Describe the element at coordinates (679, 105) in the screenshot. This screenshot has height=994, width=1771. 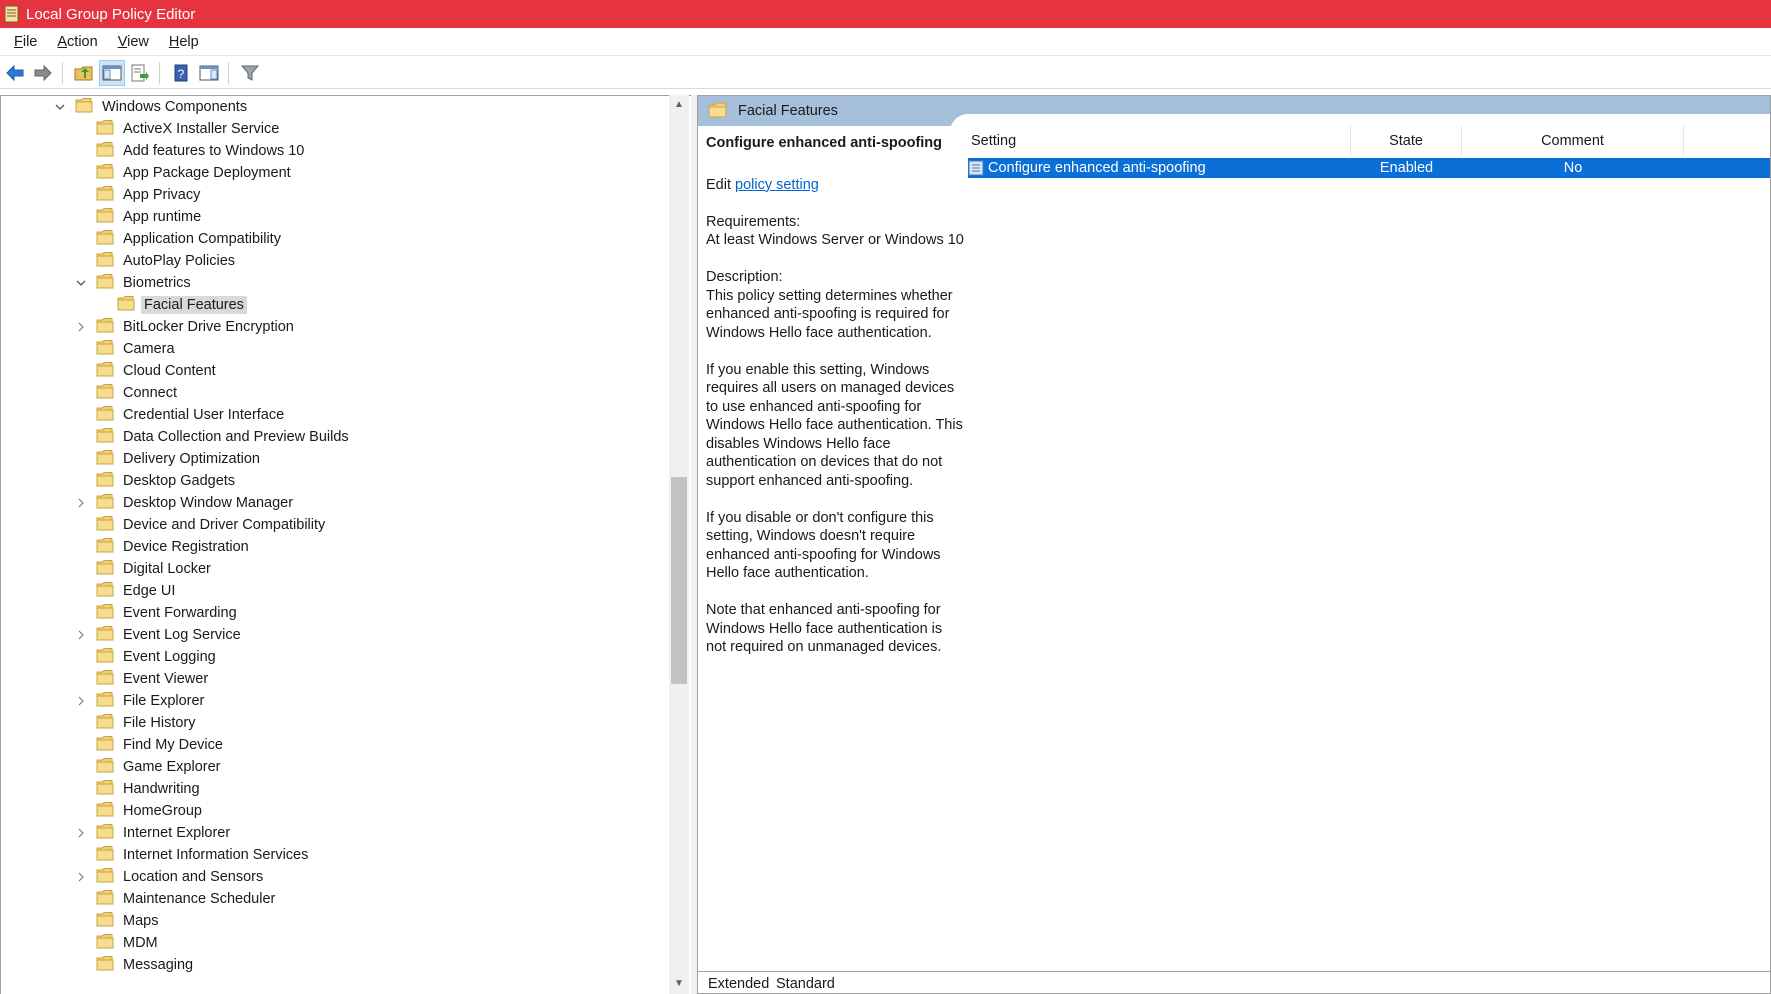
I see `scroll-up-arrow-icon: ▲` at that location.